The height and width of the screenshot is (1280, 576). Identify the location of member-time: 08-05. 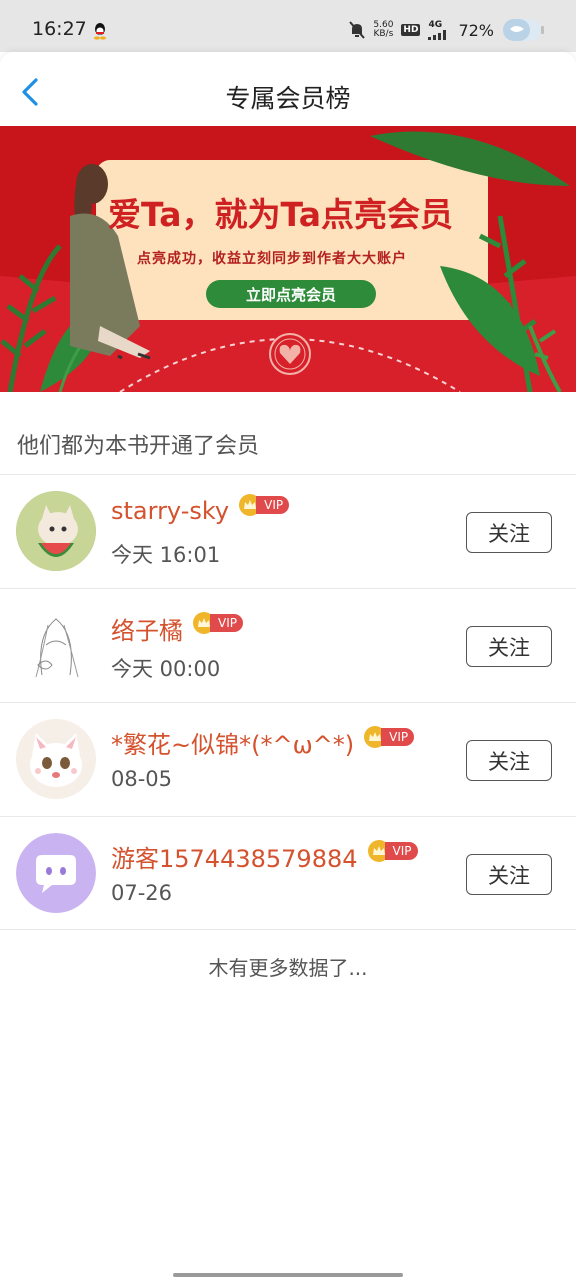
(142, 779).